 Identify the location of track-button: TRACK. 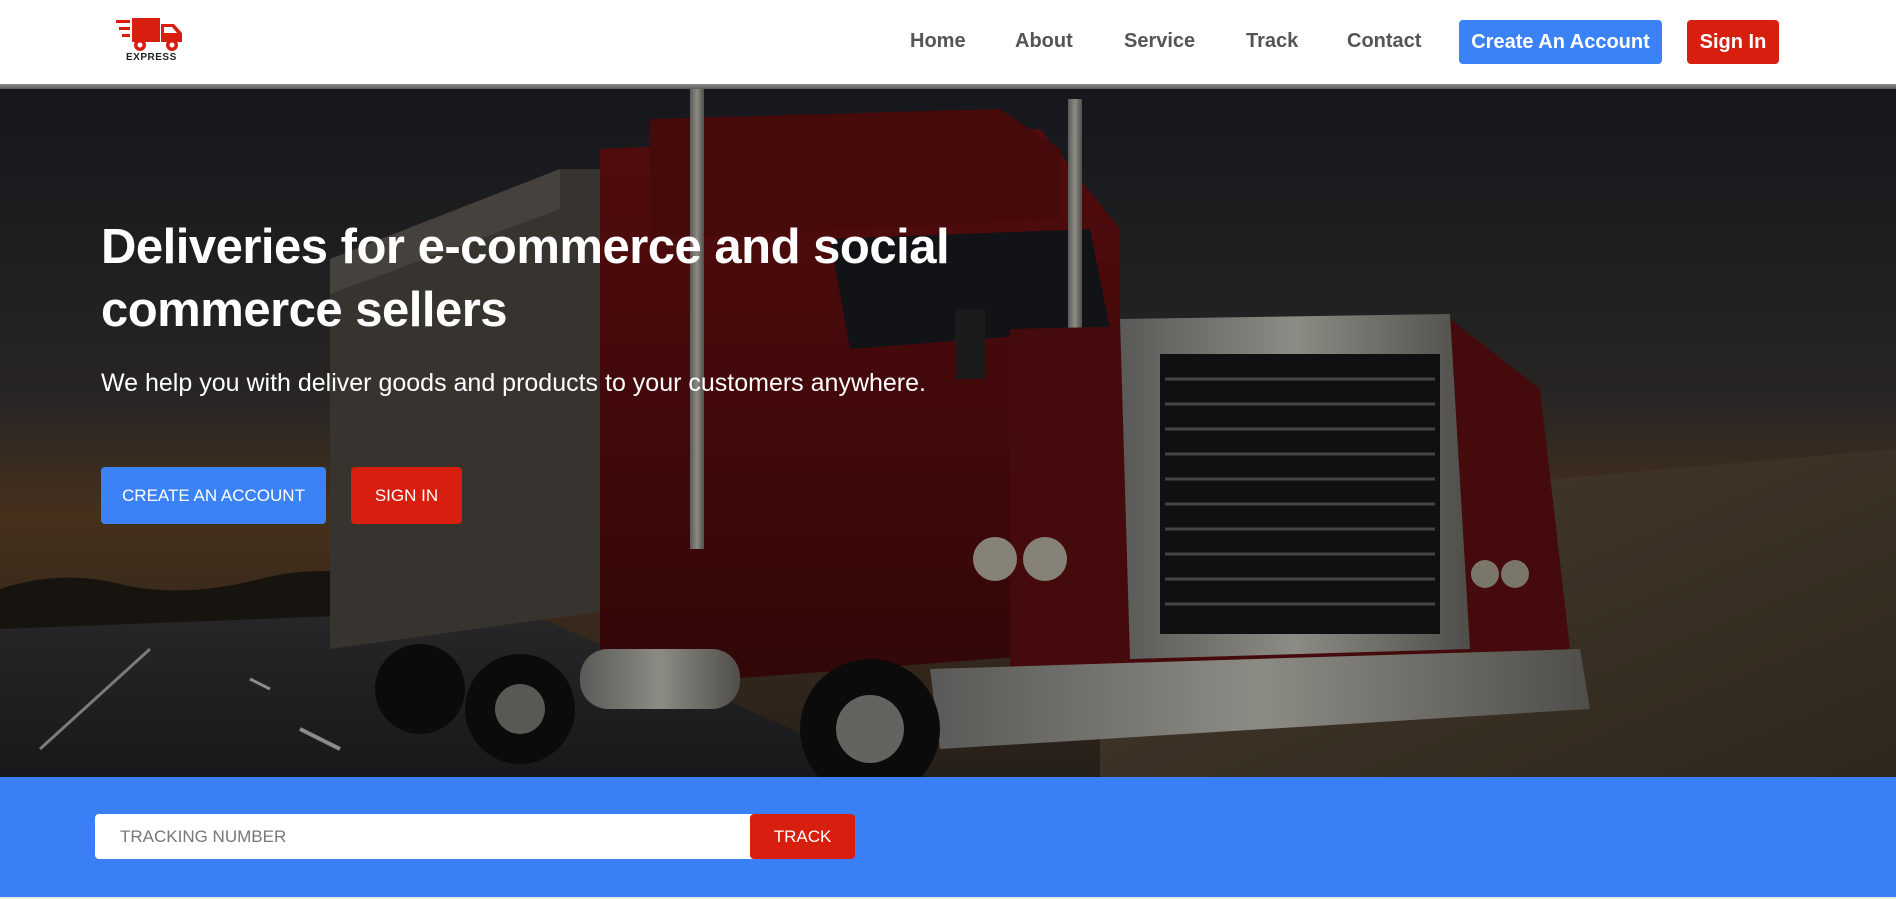
(802, 836).